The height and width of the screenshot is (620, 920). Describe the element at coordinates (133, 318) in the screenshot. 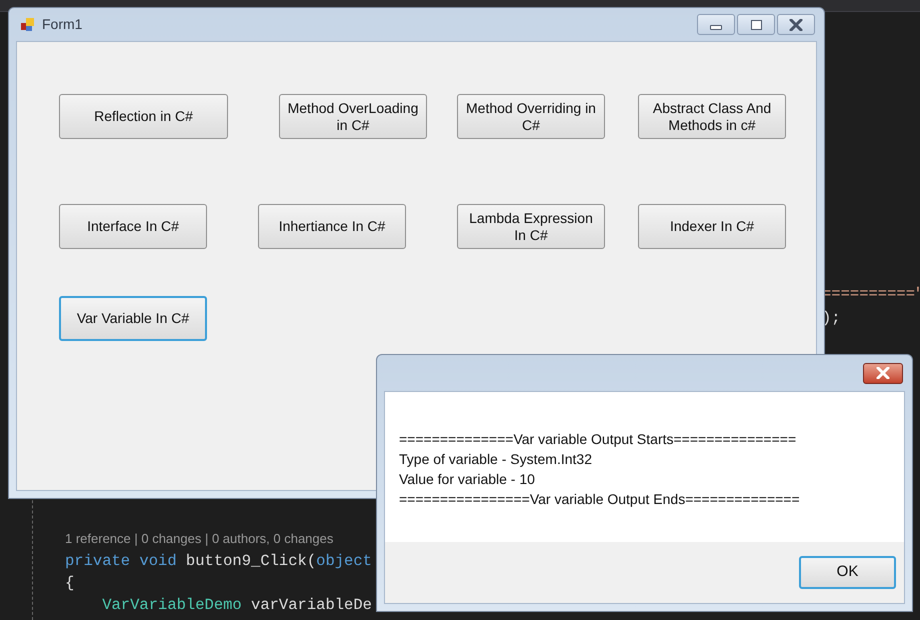

I see `form-button: Var Variable In C#` at that location.